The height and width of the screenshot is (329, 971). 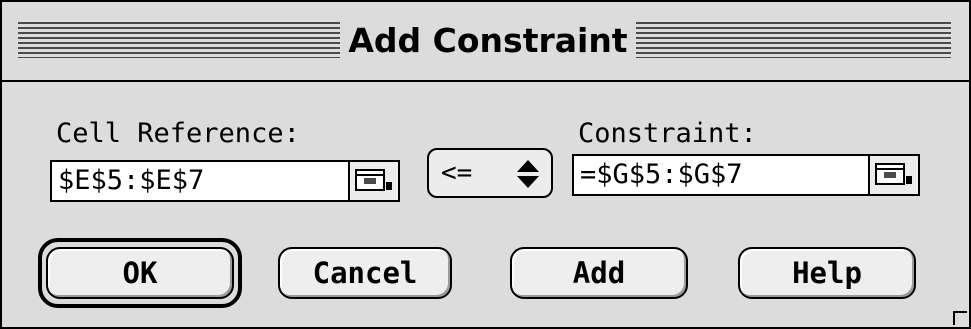 I want to click on cell-reference-label: Cell Reference:, so click(x=178, y=133).